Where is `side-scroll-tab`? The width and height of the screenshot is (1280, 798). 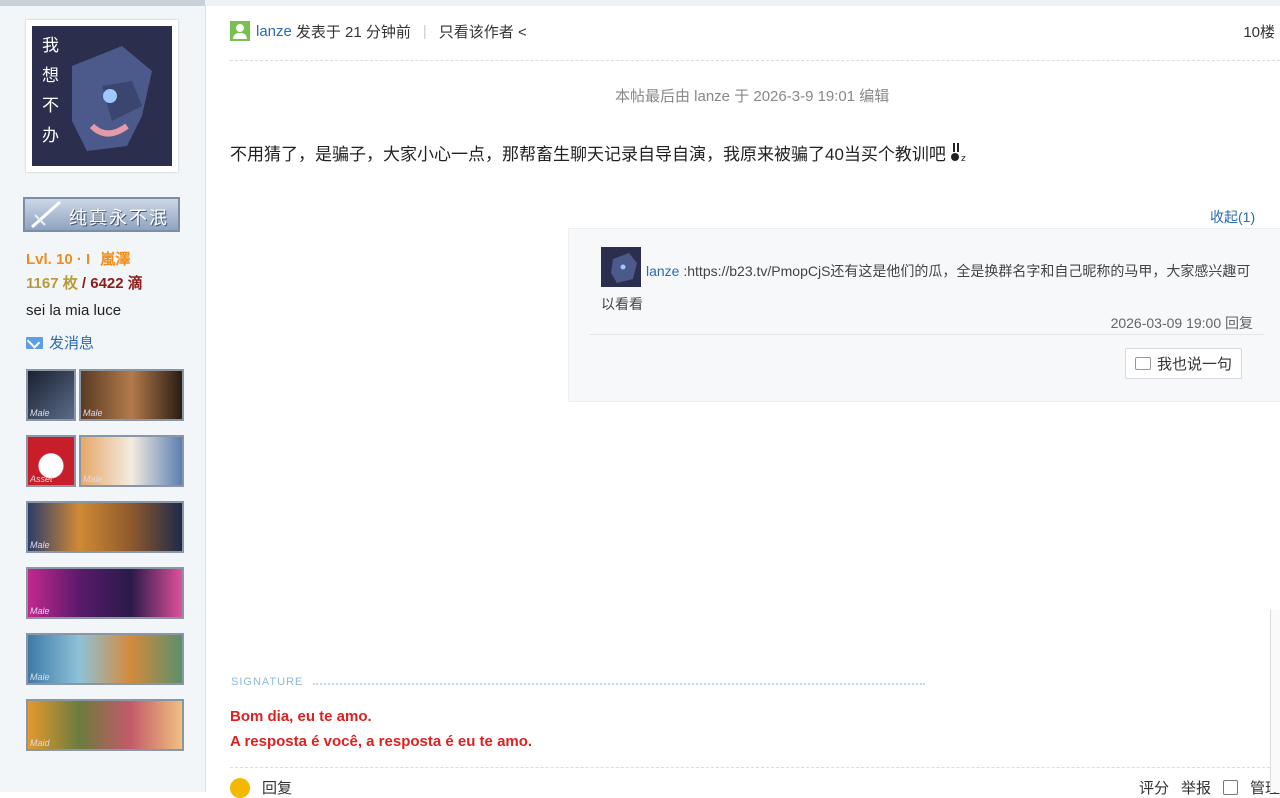
side-scroll-tab is located at coordinates (1275, 701).